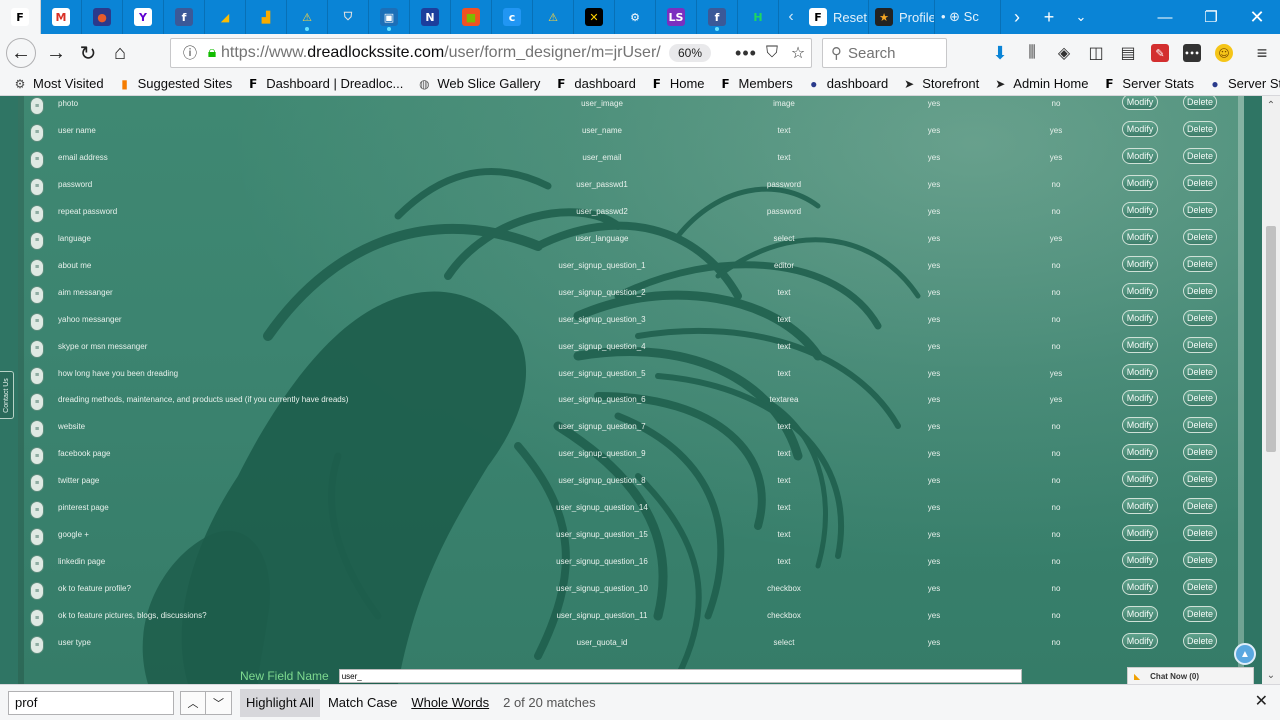 This screenshot has height=720, width=1280. What do you see at coordinates (1165, 17) in the screenshot?
I see `minimize-icon: —` at bounding box center [1165, 17].